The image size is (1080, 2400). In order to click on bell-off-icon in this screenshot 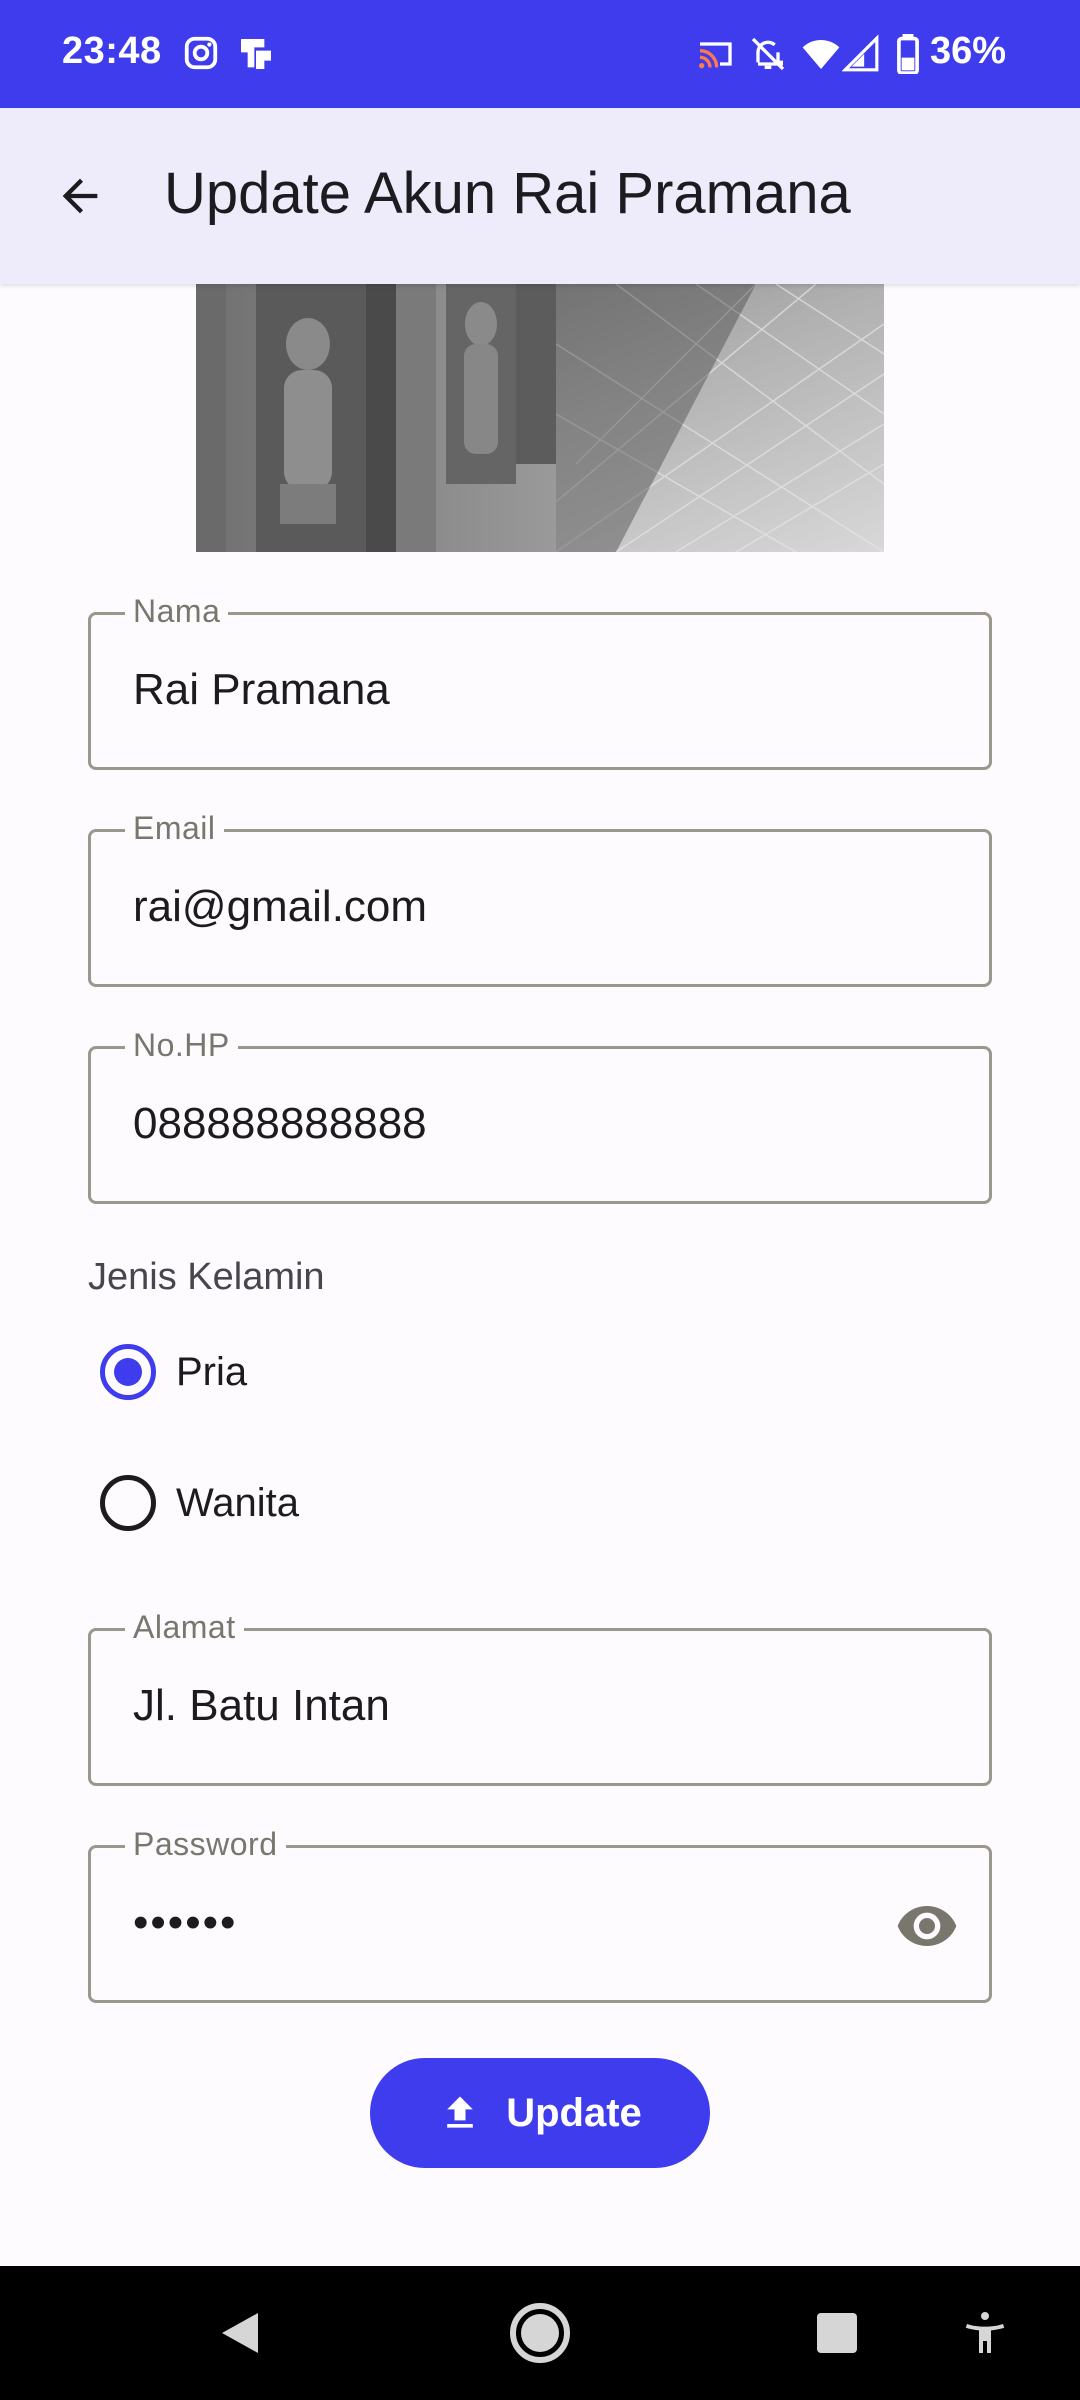, I will do `click(768, 56)`.